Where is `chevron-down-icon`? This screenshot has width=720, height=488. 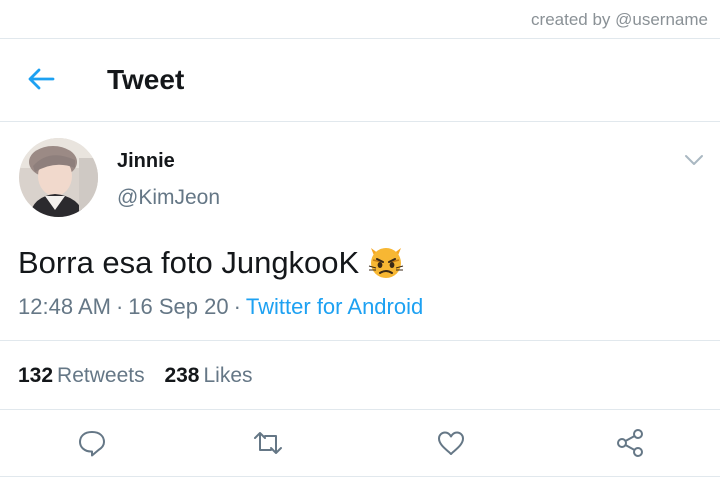 chevron-down-icon is located at coordinates (694, 160).